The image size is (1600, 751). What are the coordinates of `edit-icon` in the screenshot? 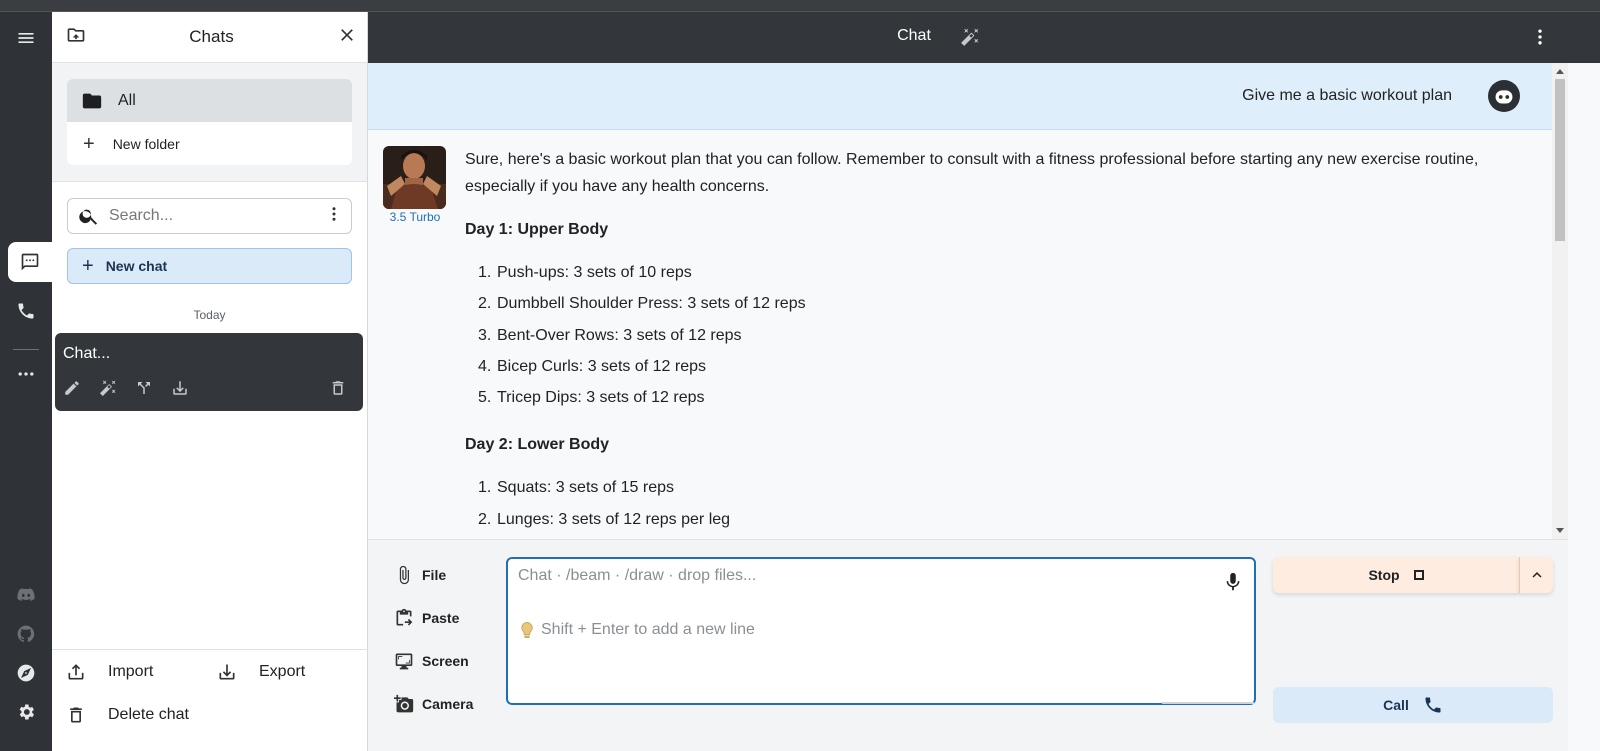 It's located at (72, 390).